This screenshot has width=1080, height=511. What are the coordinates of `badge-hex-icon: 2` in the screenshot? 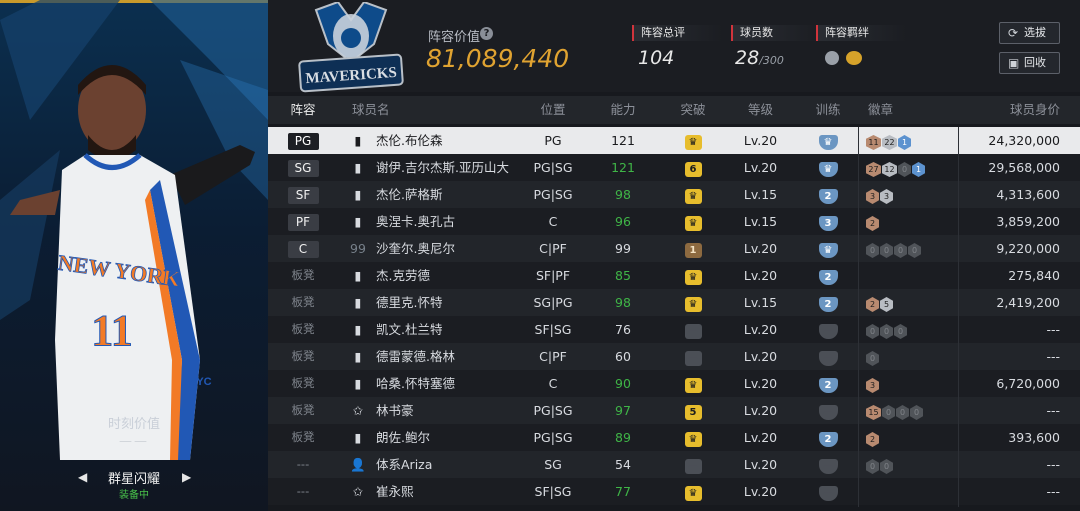 It's located at (872, 439).